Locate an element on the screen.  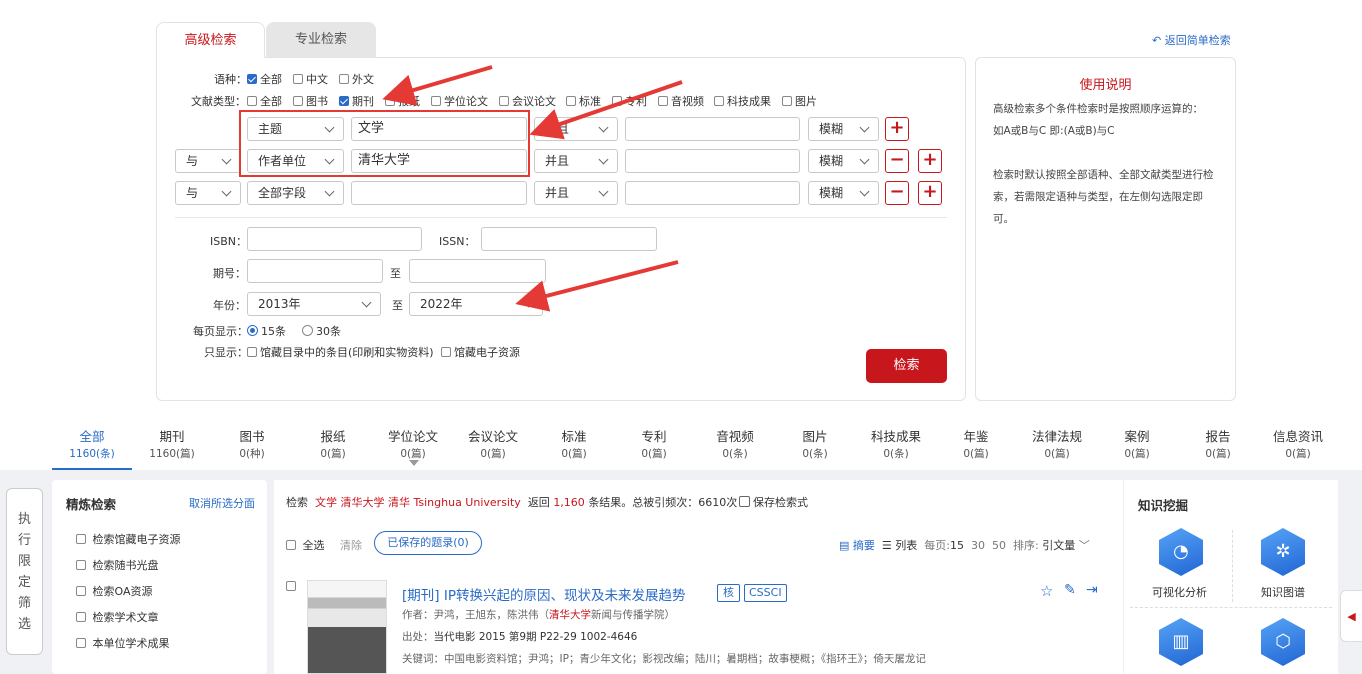
category-tab-tech: 科技成果 0(条) is located at coordinates (896, 443).